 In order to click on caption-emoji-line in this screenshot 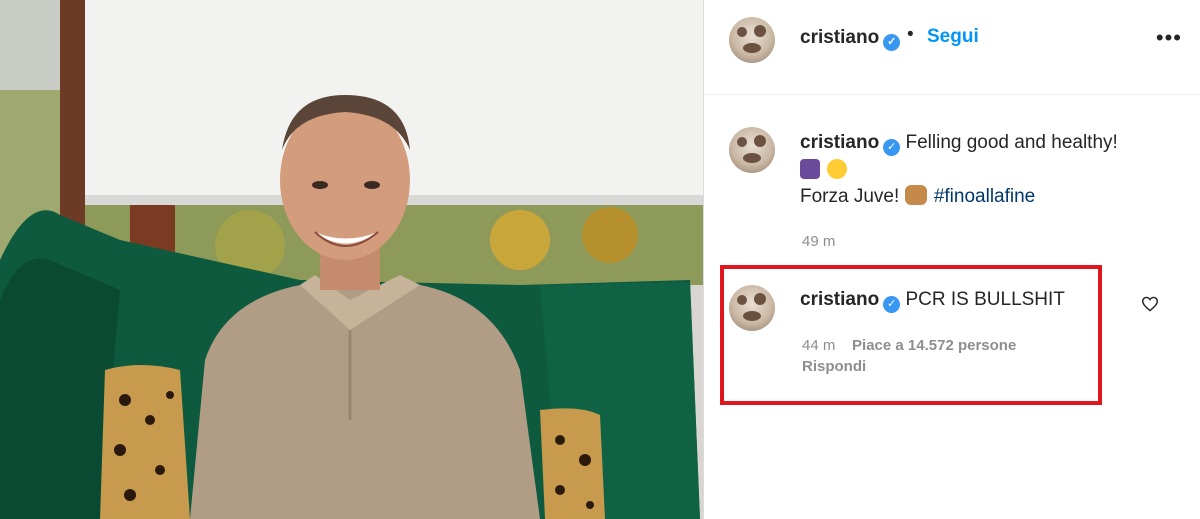, I will do `click(824, 170)`.